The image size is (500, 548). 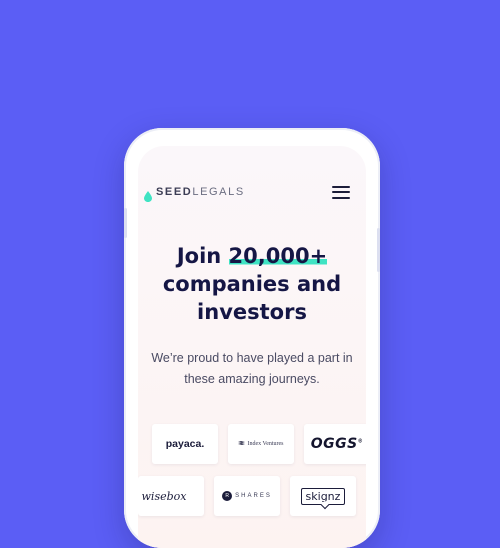 What do you see at coordinates (247, 192) in the screenshot?
I see `site-header: SEEDLEGALS` at bounding box center [247, 192].